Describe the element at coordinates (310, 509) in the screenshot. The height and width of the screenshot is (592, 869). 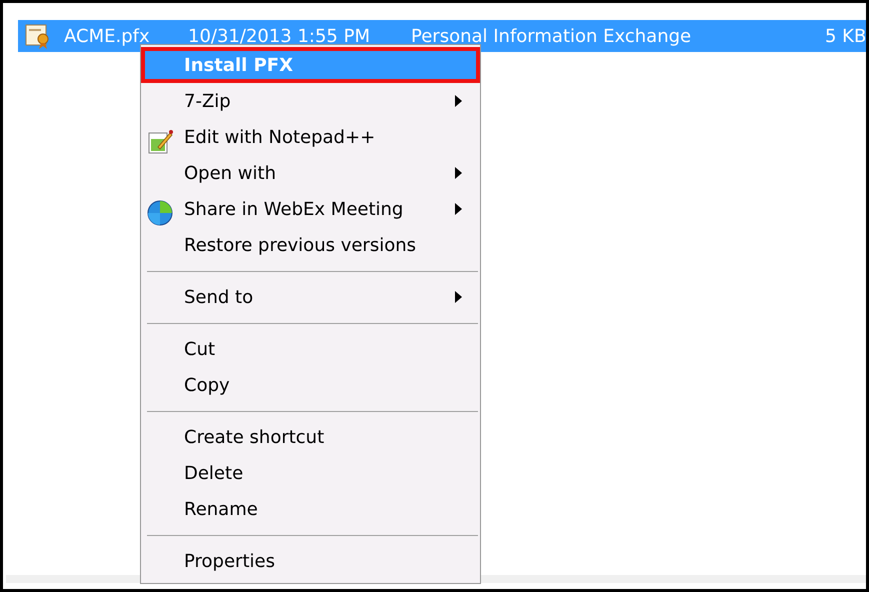
I see `menu-item: Rename` at that location.